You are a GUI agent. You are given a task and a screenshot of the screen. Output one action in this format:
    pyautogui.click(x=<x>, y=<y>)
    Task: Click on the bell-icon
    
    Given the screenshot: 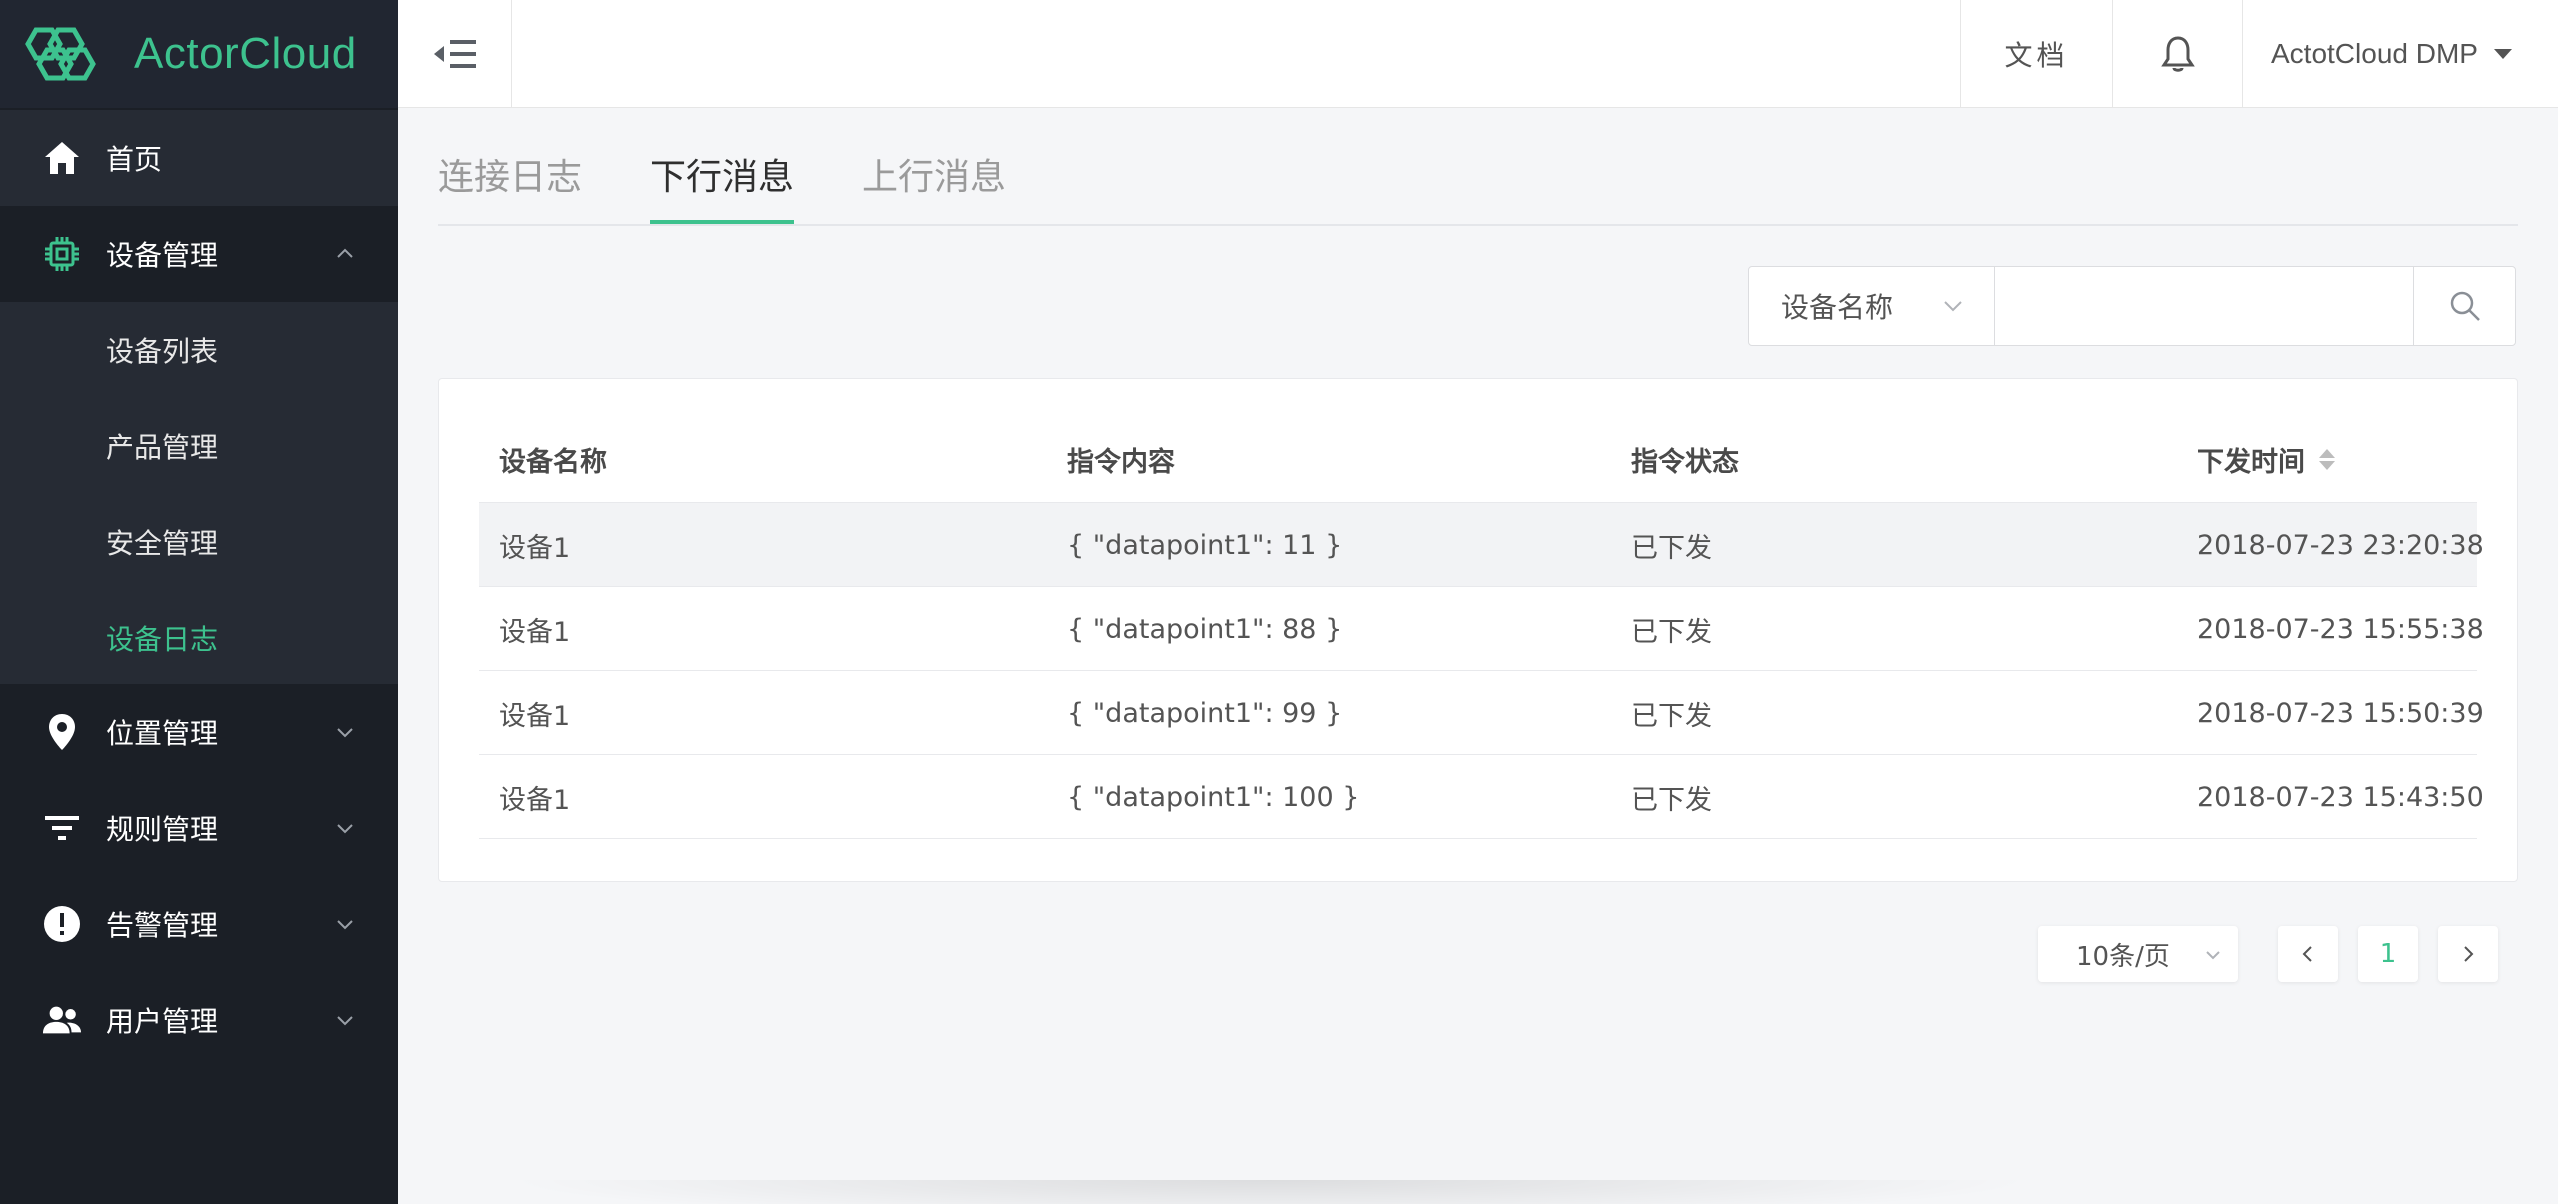 What is the action you would take?
    pyautogui.click(x=2177, y=54)
    